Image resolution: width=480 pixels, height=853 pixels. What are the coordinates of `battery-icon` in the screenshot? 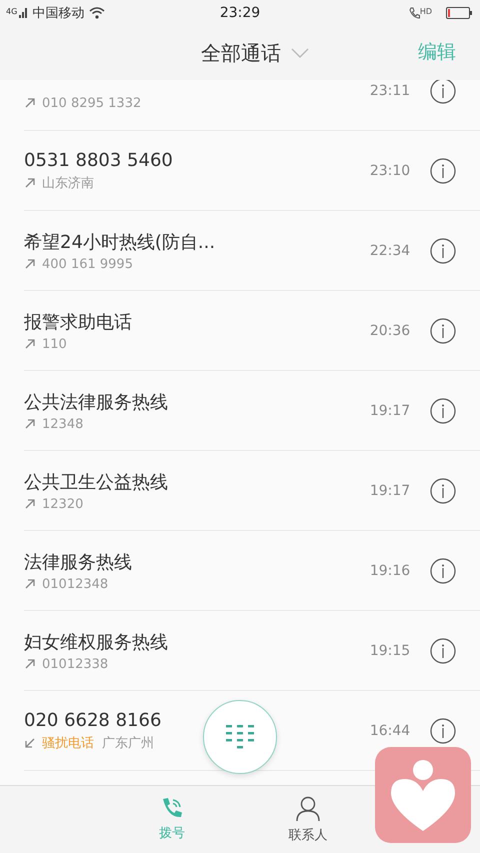 It's located at (459, 13).